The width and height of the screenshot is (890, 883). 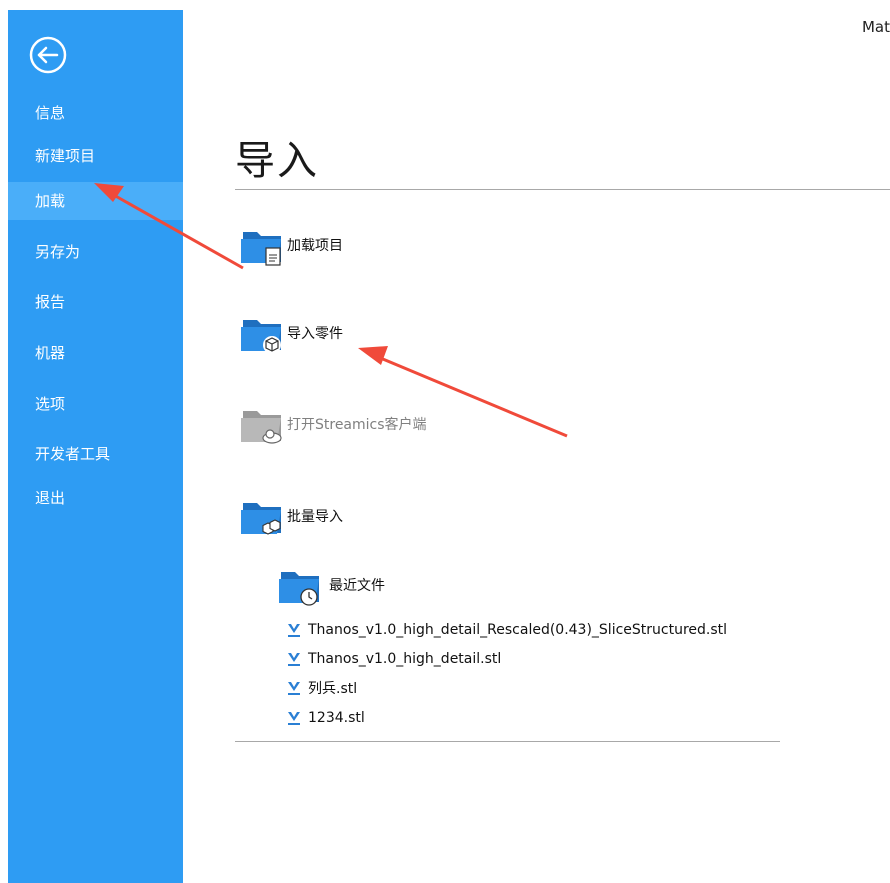 What do you see at coordinates (315, 246) in the screenshot?
I see `load-project-label: 加载项目` at bounding box center [315, 246].